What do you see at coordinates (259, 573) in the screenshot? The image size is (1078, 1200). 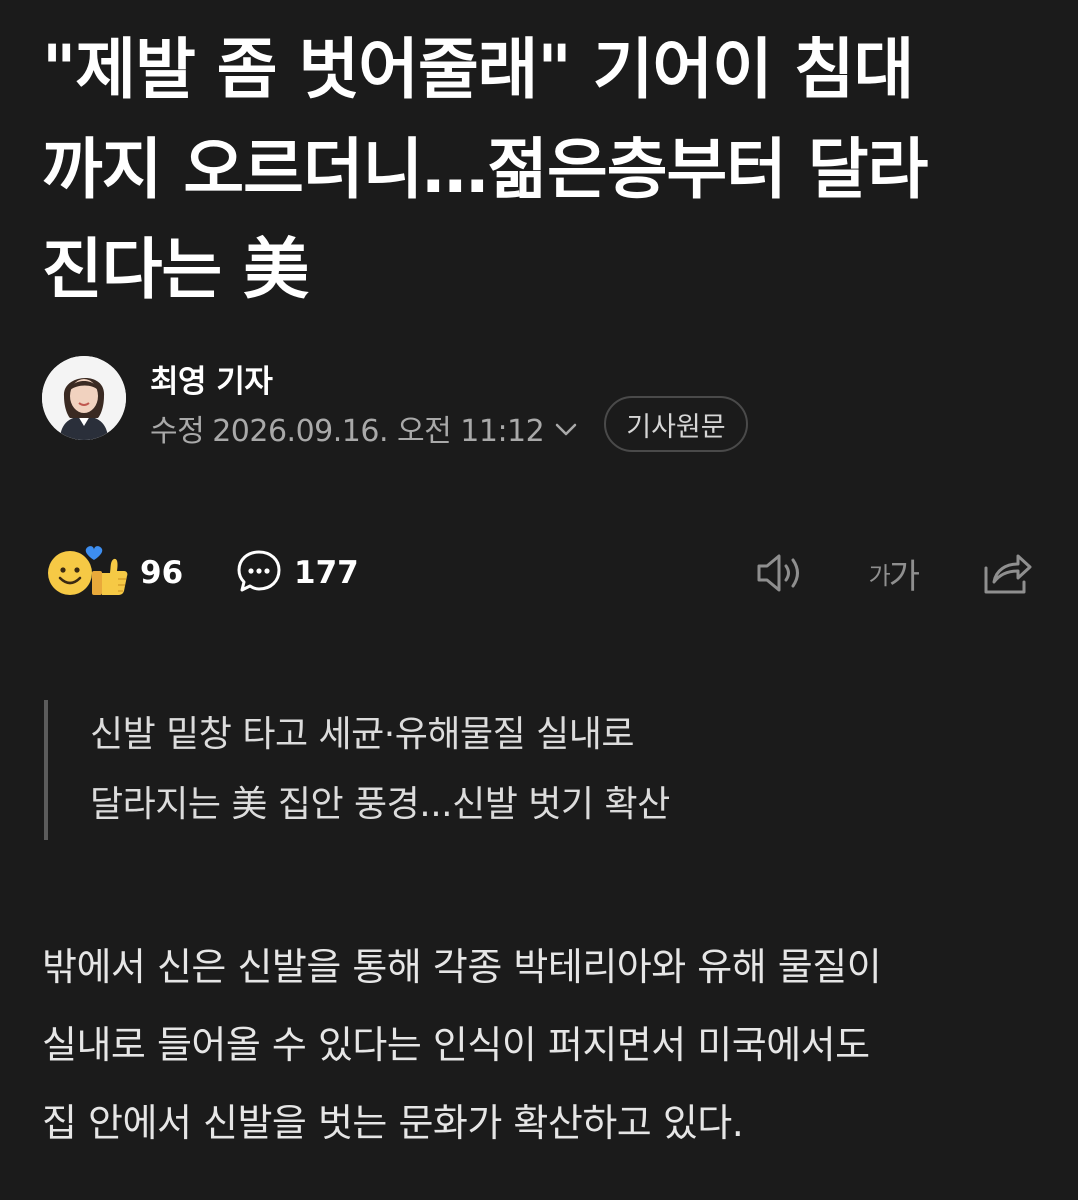 I see `speech-bubble-icon` at bounding box center [259, 573].